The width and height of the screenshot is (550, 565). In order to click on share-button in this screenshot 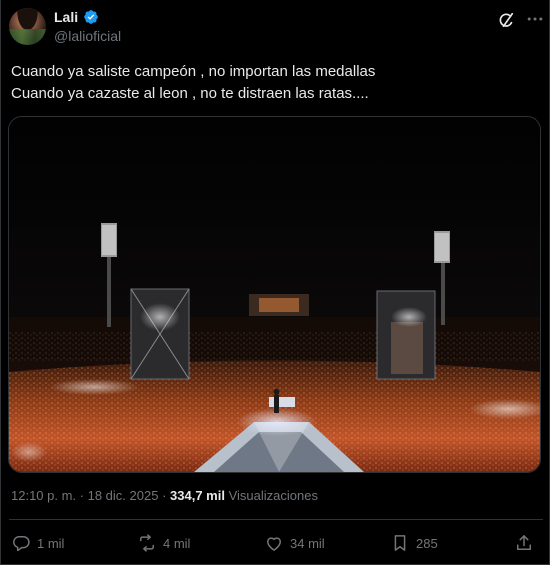, I will do `click(524, 543)`.